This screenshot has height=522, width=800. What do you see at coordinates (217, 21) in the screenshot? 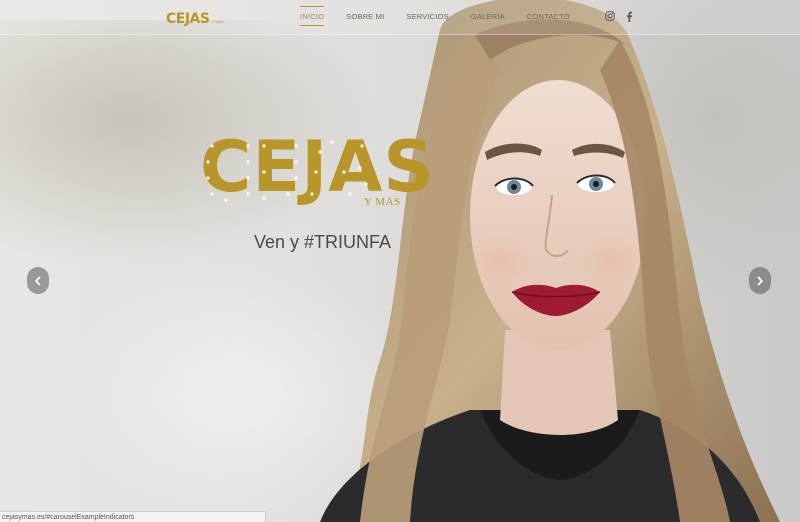
I see `logo-subtext: Y MAS` at bounding box center [217, 21].